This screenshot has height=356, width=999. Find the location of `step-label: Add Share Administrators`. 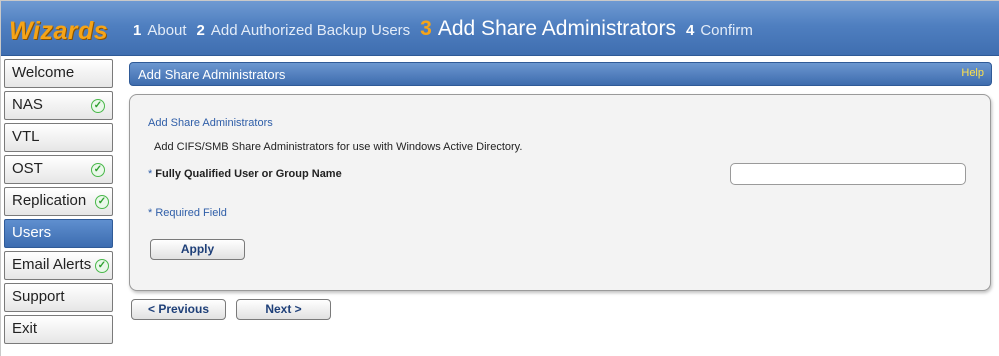

step-label: Add Share Administrators is located at coordinates (556, 28).